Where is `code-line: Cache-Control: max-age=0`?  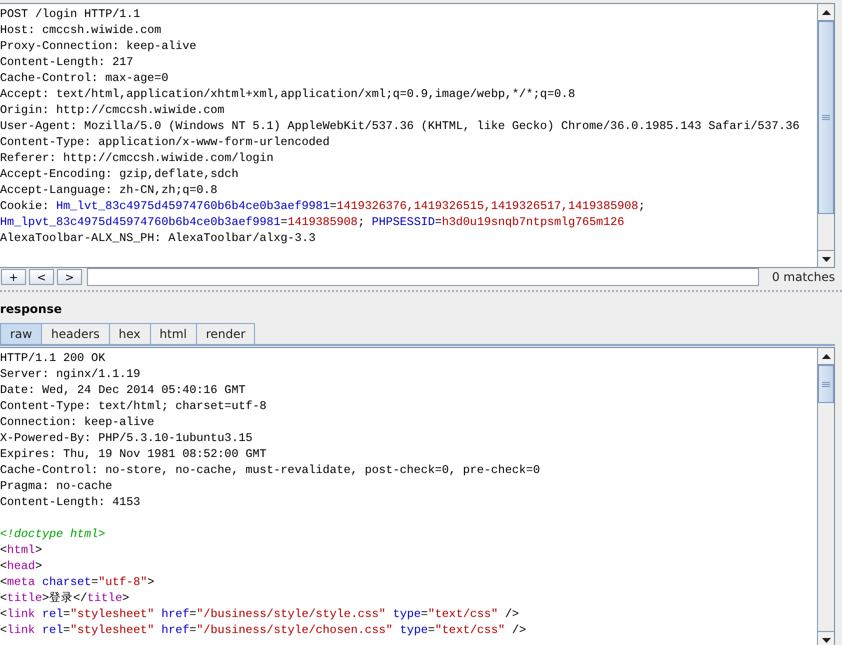
code-line: Cache-Control: max-age=0 is located at coordinates (85, 78).